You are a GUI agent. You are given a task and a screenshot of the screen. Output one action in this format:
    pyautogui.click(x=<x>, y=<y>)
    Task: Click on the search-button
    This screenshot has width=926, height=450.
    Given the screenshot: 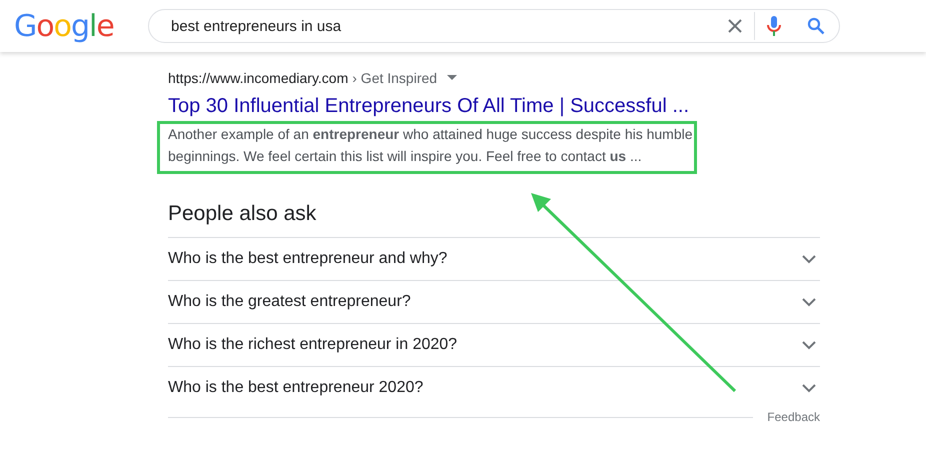 What is the action you would take?
    pyautogui.click(x=816, y=26)
    